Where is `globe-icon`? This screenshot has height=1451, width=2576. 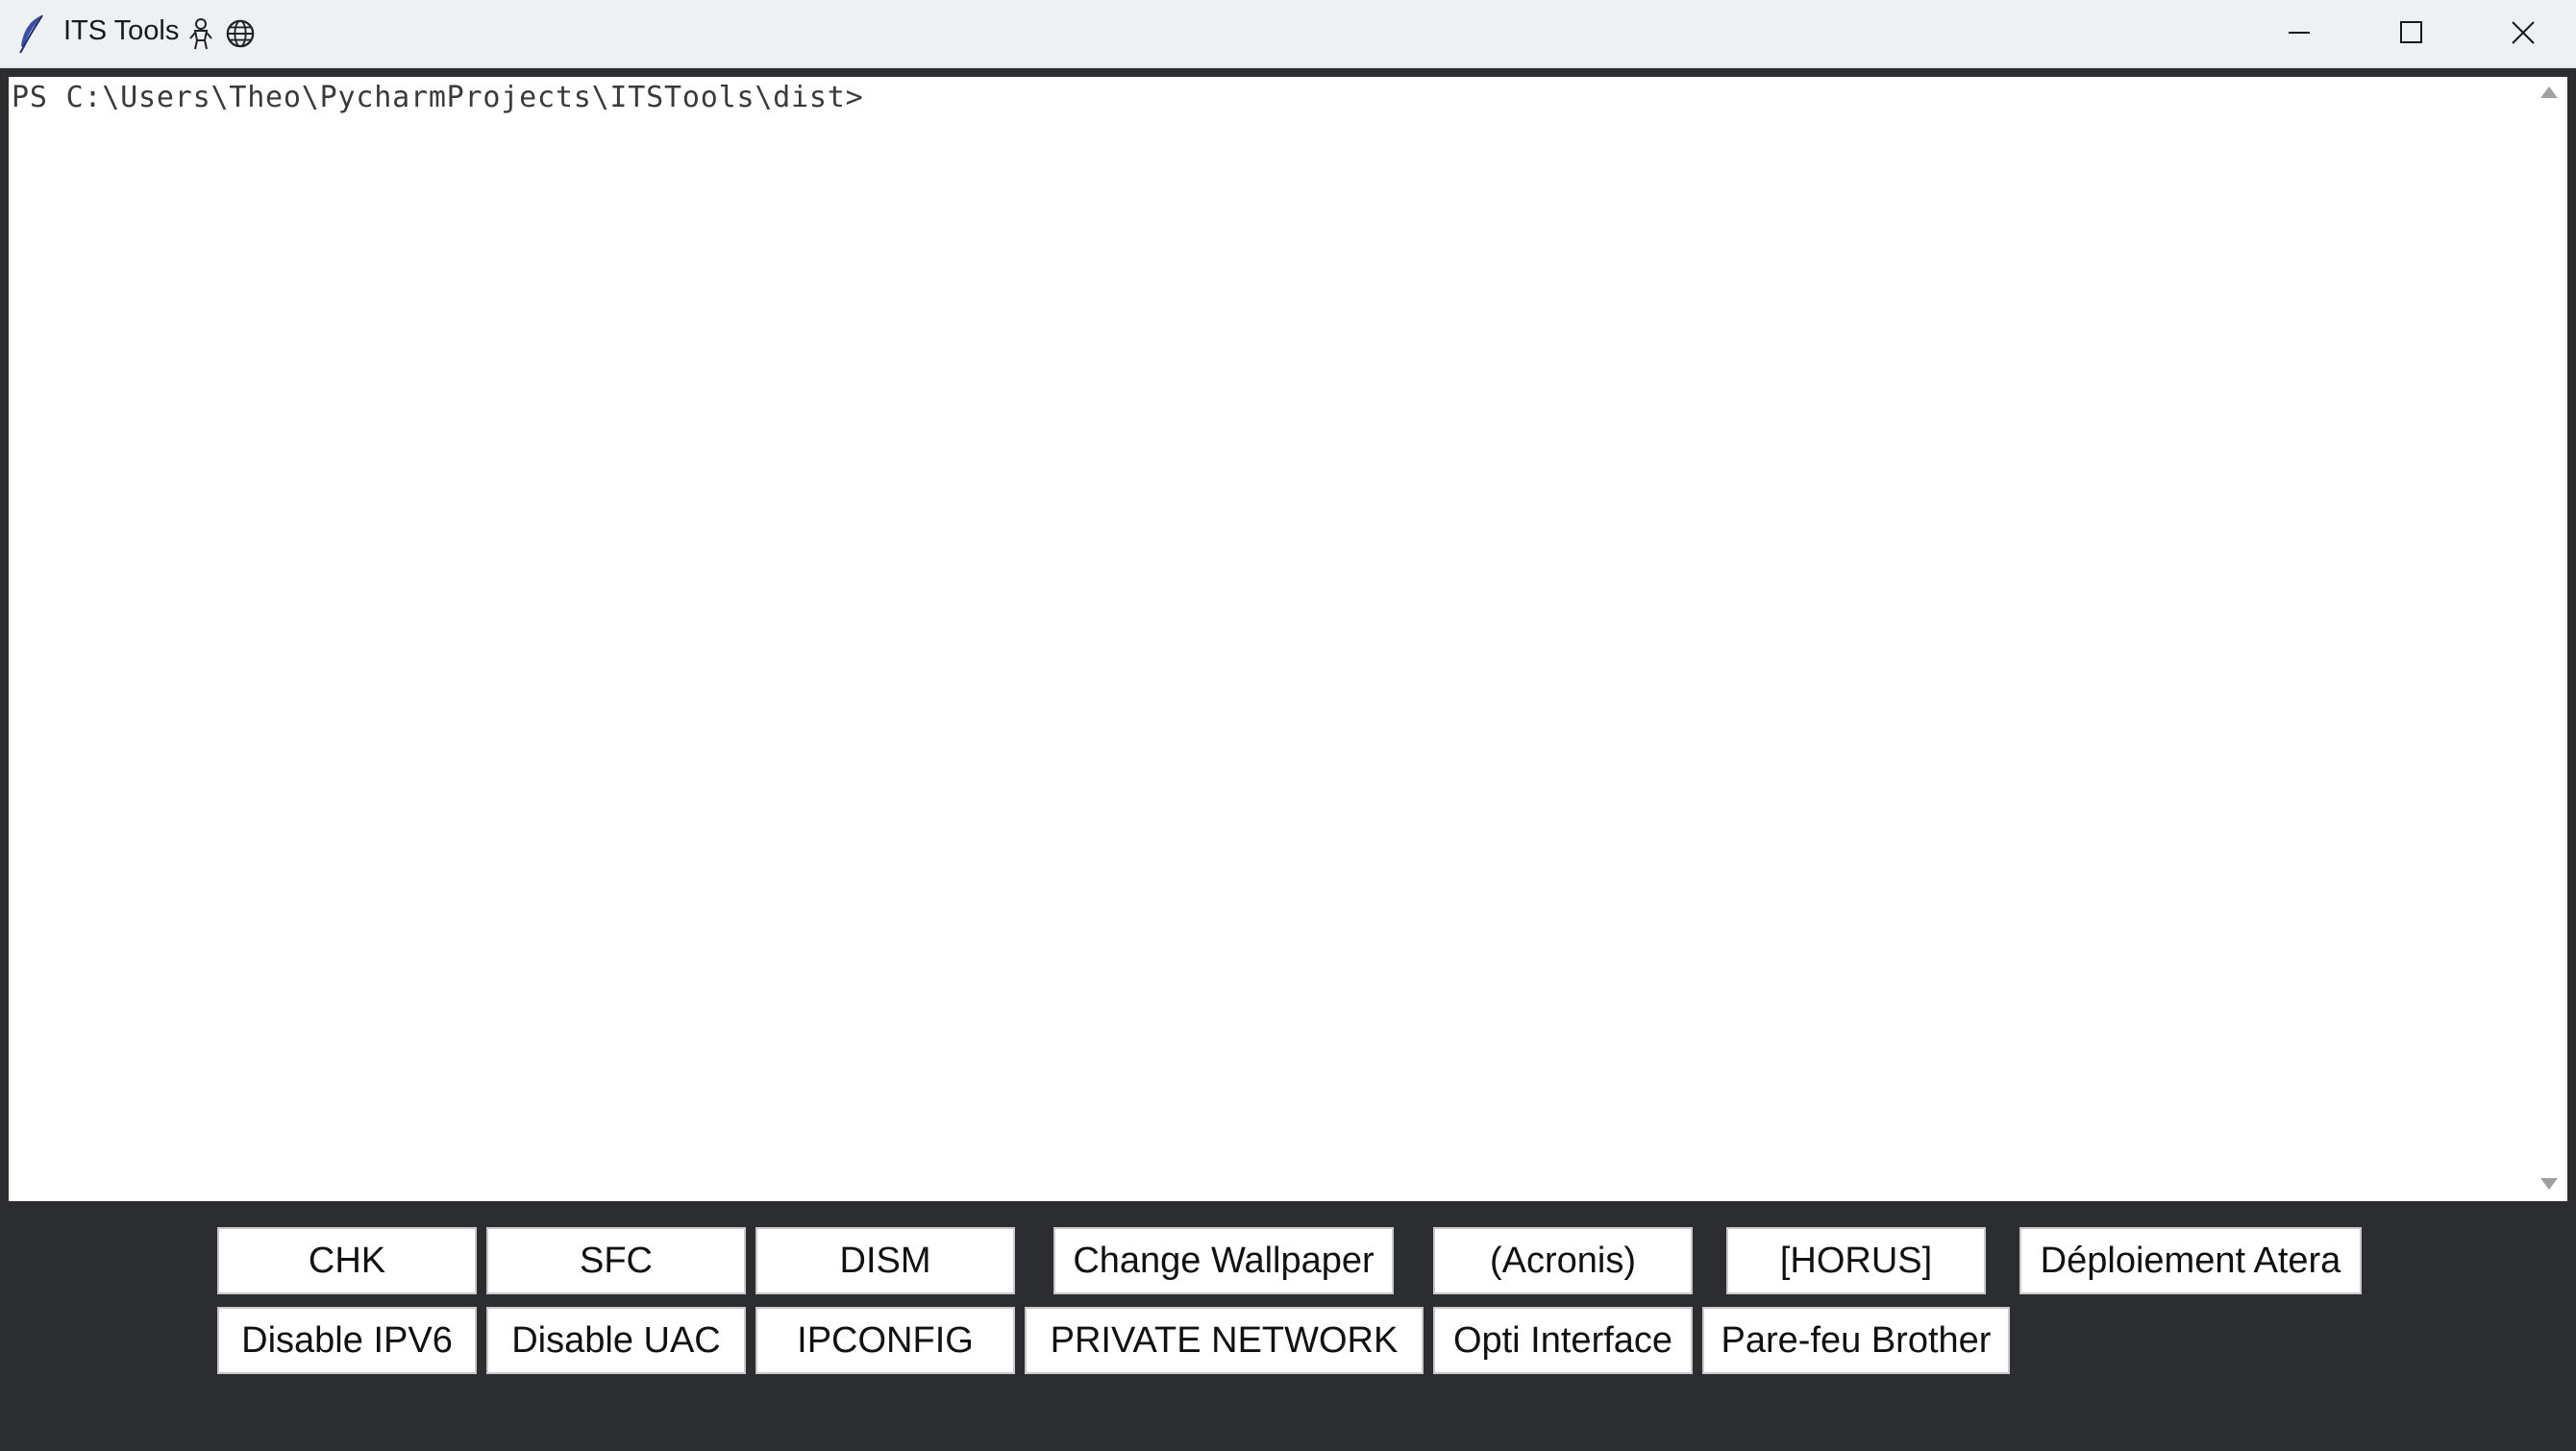 globe-icon is located at coordinates (241, 33).